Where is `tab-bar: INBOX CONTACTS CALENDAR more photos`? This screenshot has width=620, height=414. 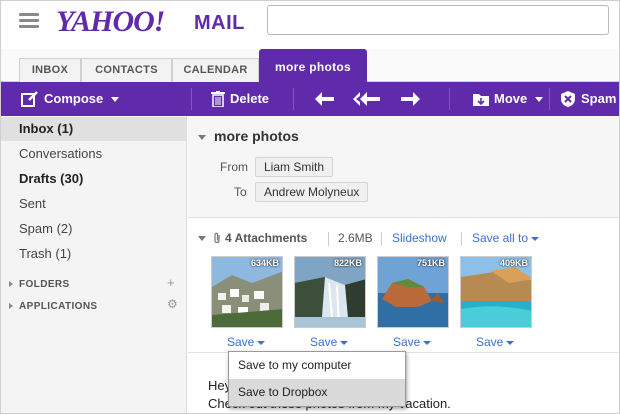 tab-bar: INBOX CONTACTS CALENDAR more photos is located at coordinates (310, 66).